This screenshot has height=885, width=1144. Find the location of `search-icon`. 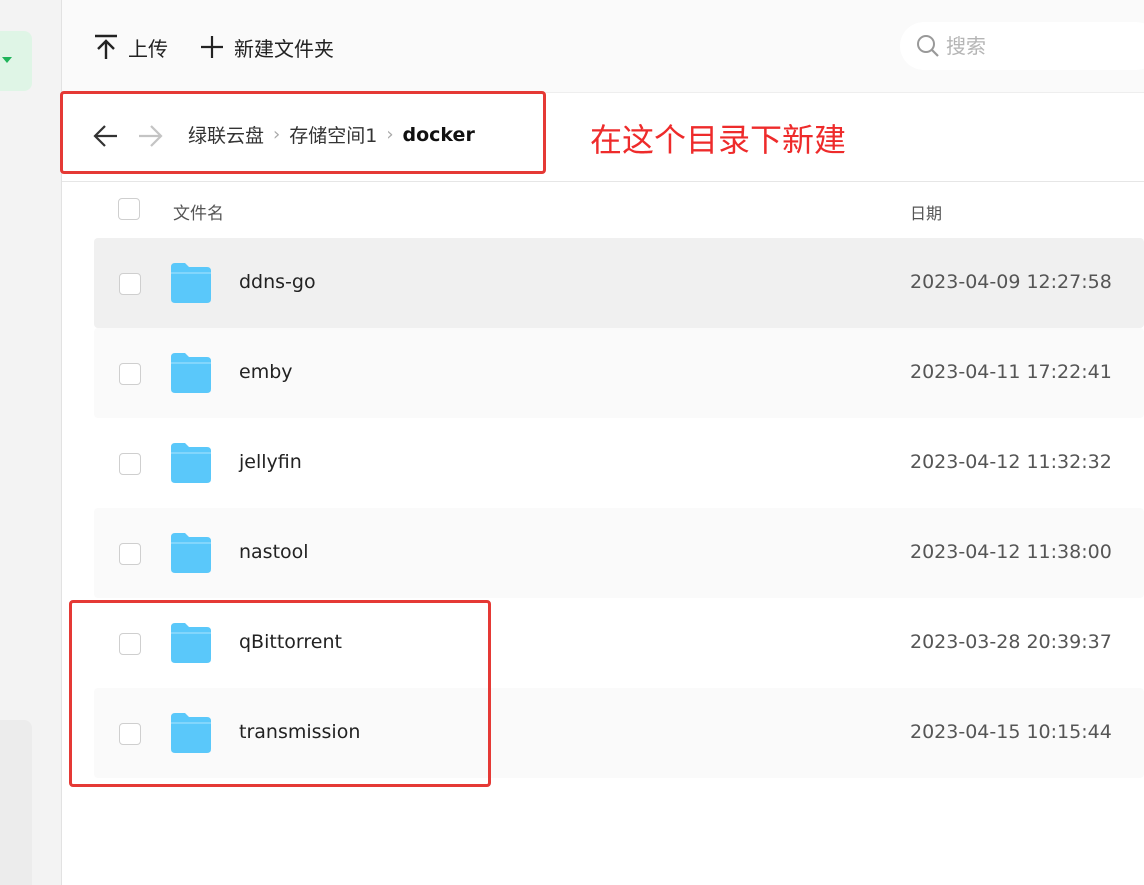

search-icon is located at coordinates (928, 46).